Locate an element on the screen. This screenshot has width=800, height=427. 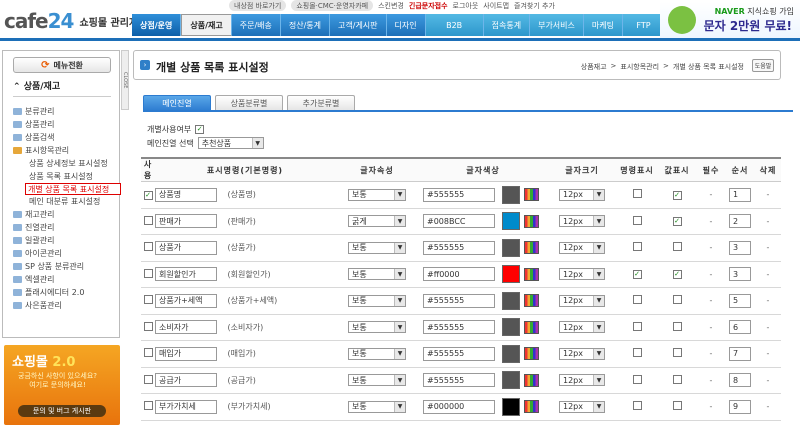
display-name-input: 상품명 is located at coordinates (186, 194).